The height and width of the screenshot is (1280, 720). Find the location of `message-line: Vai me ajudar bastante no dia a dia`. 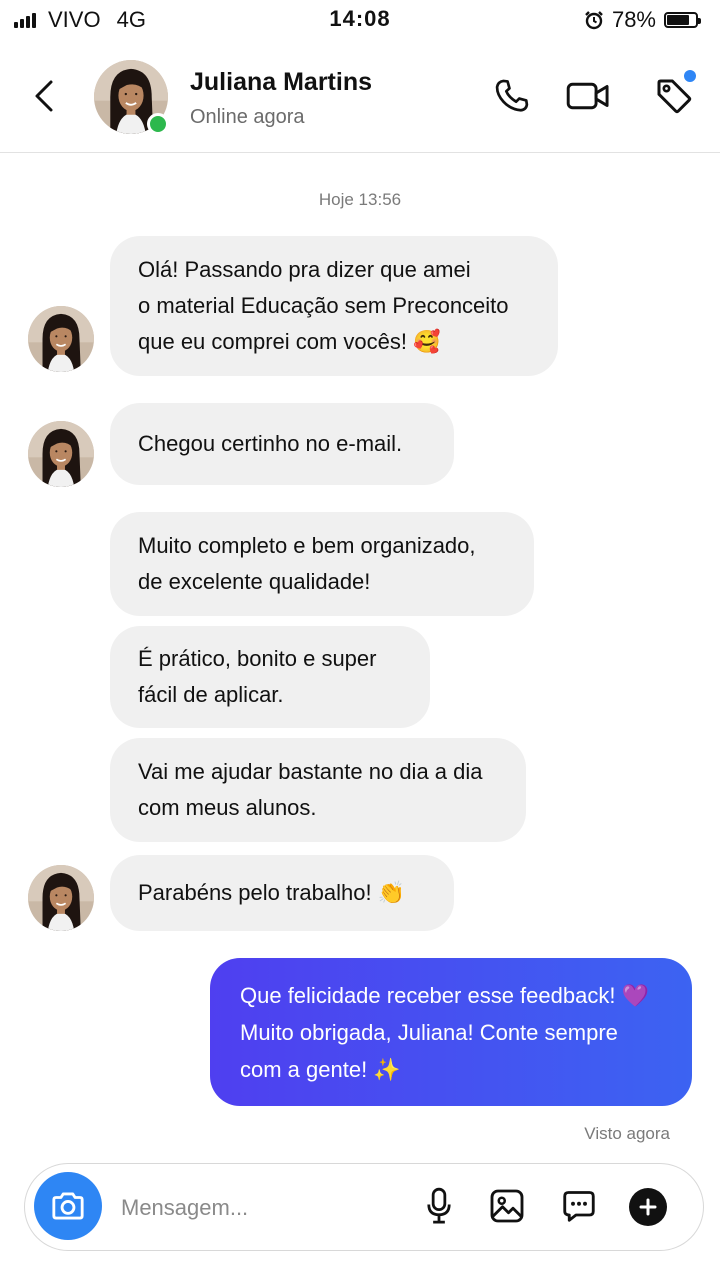

message-line: Vai me ajudar bastante no dia a dia is located at coordinates (310, 771).